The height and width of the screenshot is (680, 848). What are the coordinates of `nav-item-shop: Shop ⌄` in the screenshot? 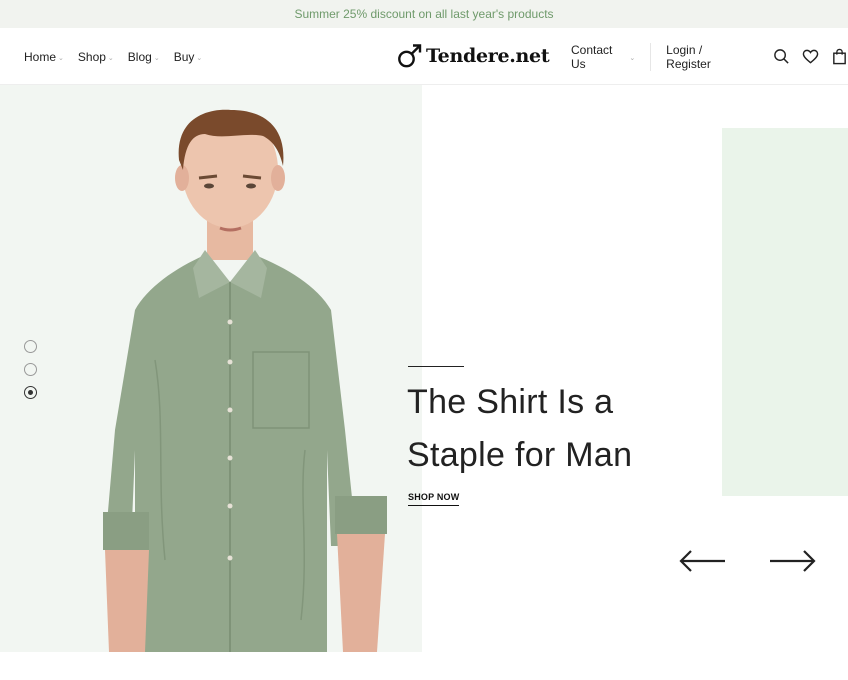 It's located at (96, 57).